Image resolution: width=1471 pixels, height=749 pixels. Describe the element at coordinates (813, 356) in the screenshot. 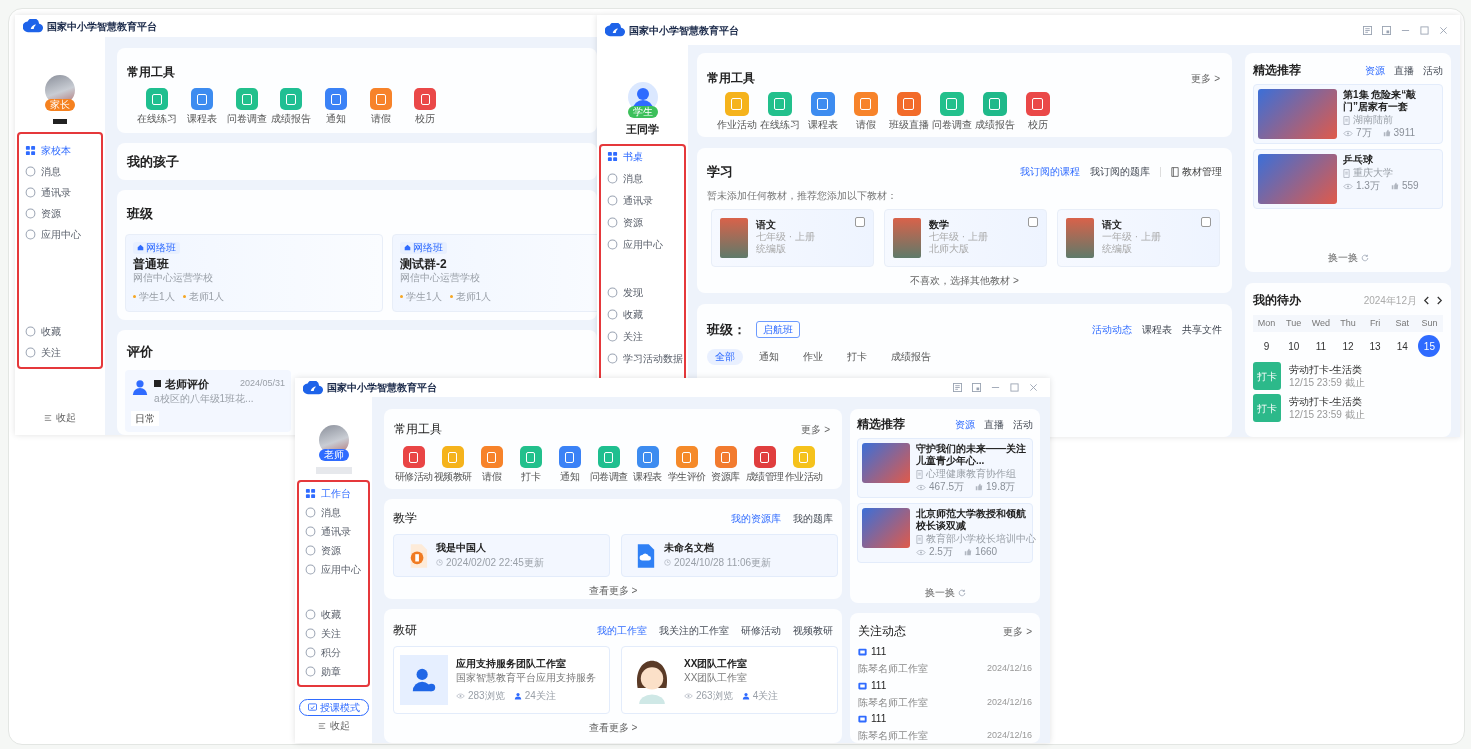

I see `filter-chip: 作业` at that location.